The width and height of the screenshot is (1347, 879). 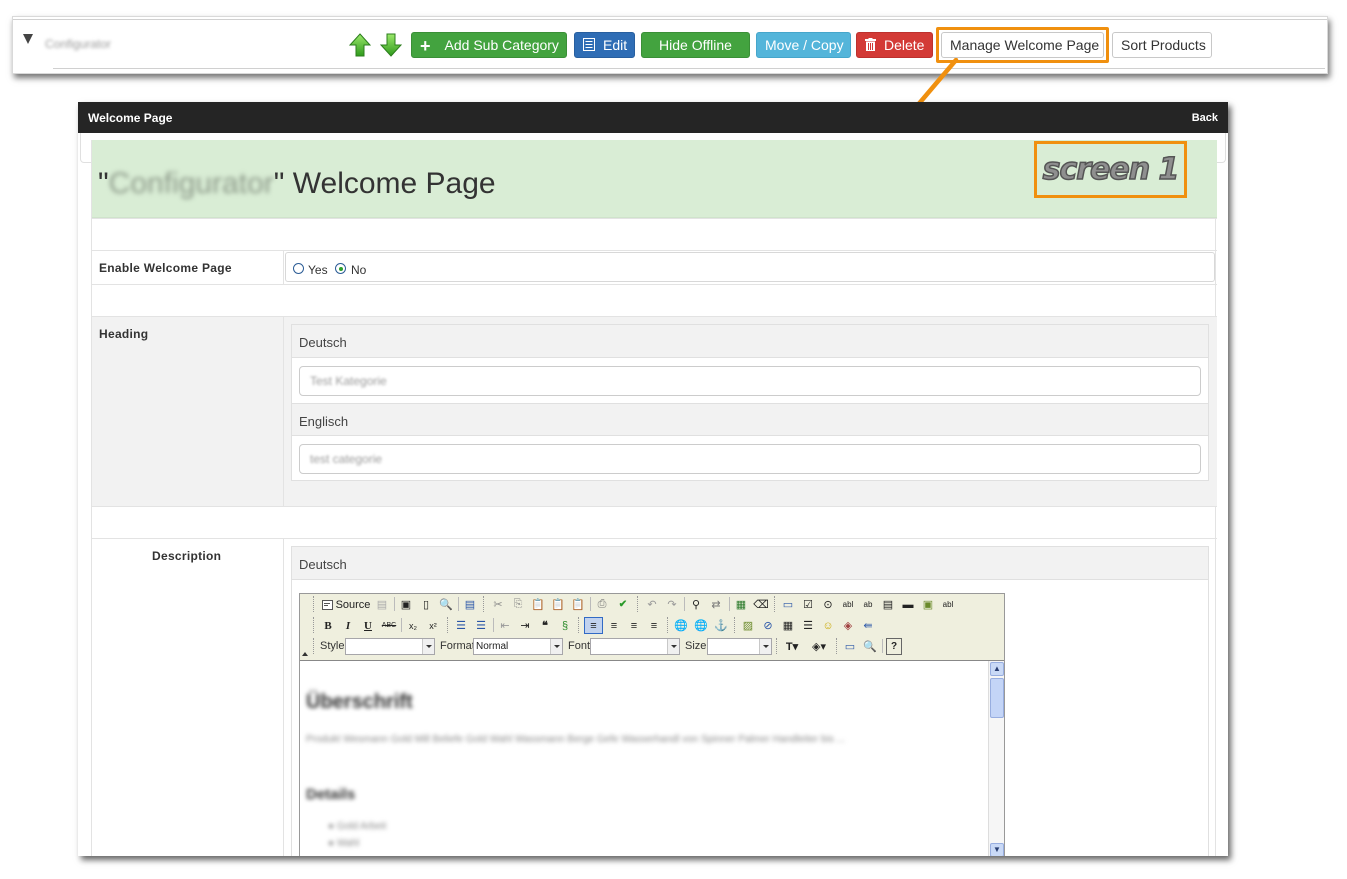 I want to click on paste-icon: 📋, so click(x=538, y=604).